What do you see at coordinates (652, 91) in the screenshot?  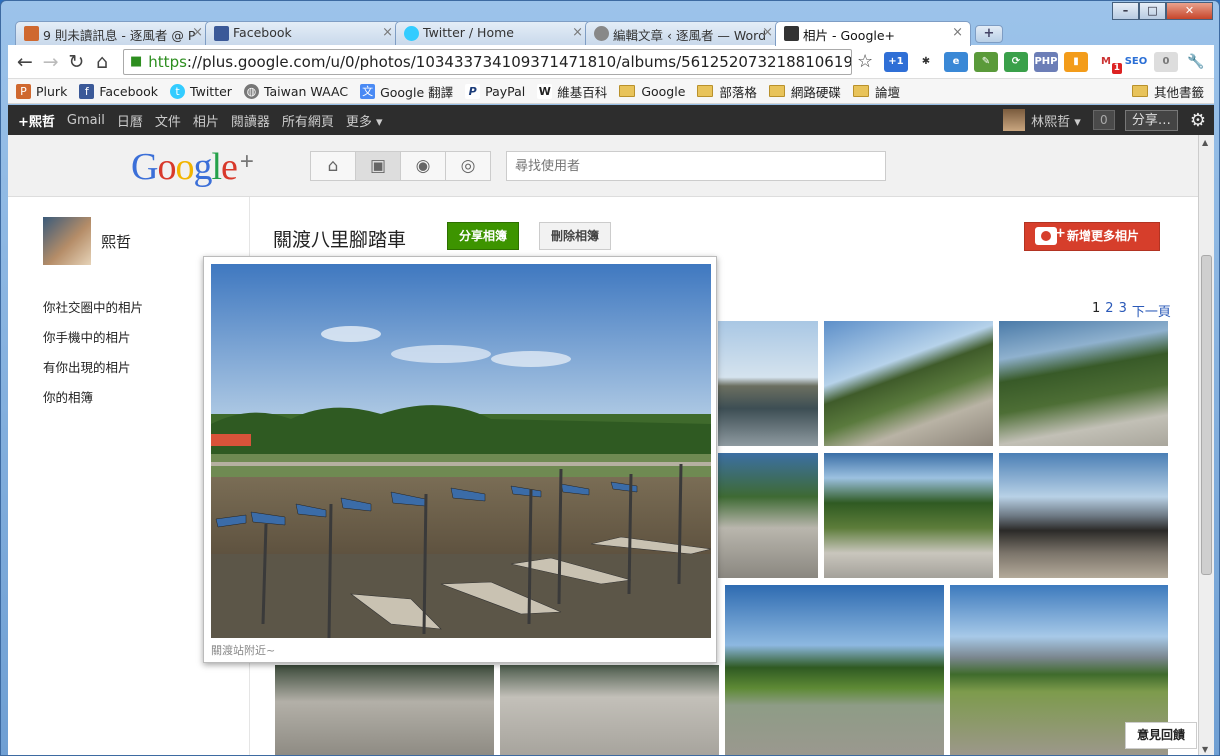 I see `bookmark-folder-google: Google` at bounding box center [652, 91].